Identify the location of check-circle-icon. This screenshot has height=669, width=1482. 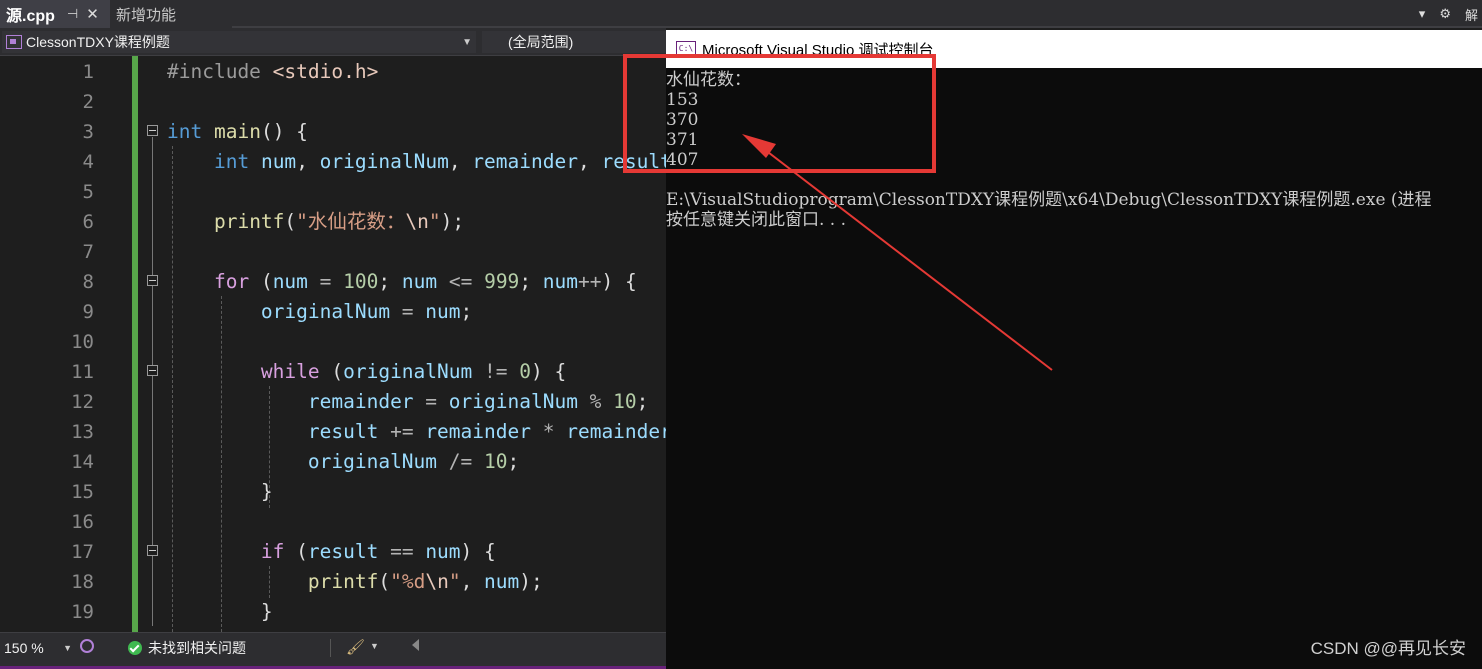
(135, 648).